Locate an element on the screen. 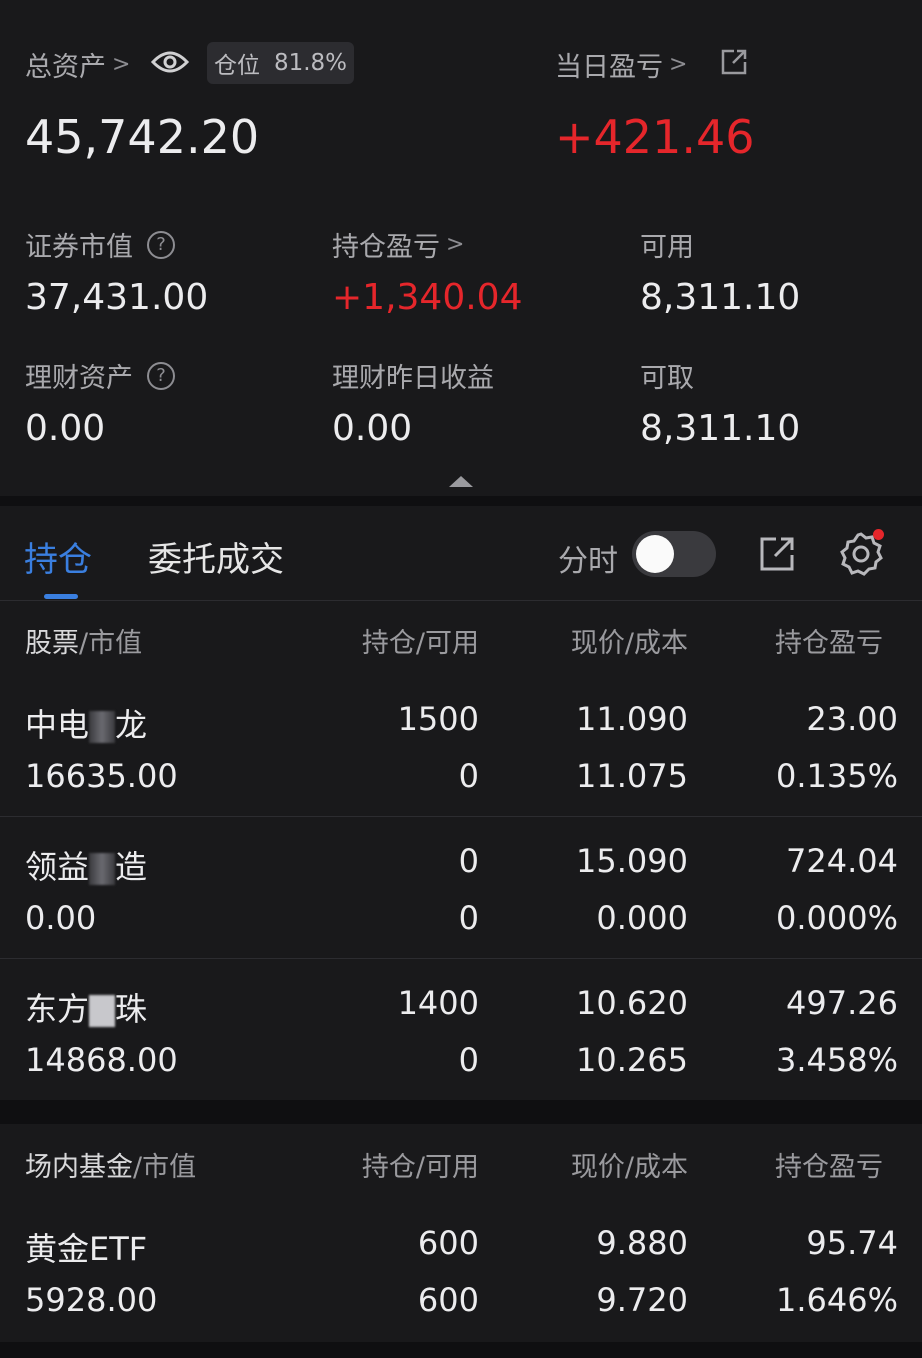 Image resolution: width=922 pixels, height=1358 pixels. stock-market-value: 0.00 is located at coordinates (61, 918).